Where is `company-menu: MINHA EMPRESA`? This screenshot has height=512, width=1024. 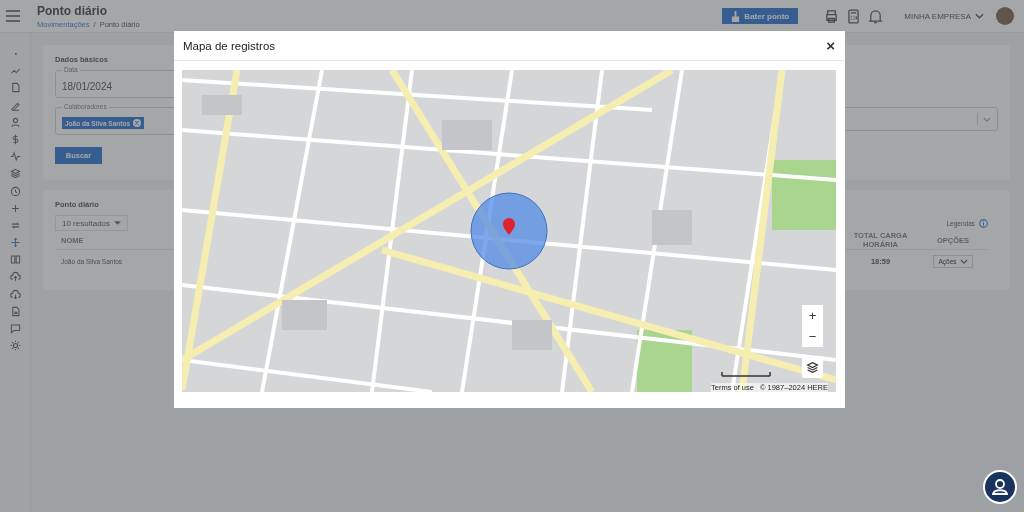 company-menu: MINHA EMPRESA is located at coordinates (944, 16).